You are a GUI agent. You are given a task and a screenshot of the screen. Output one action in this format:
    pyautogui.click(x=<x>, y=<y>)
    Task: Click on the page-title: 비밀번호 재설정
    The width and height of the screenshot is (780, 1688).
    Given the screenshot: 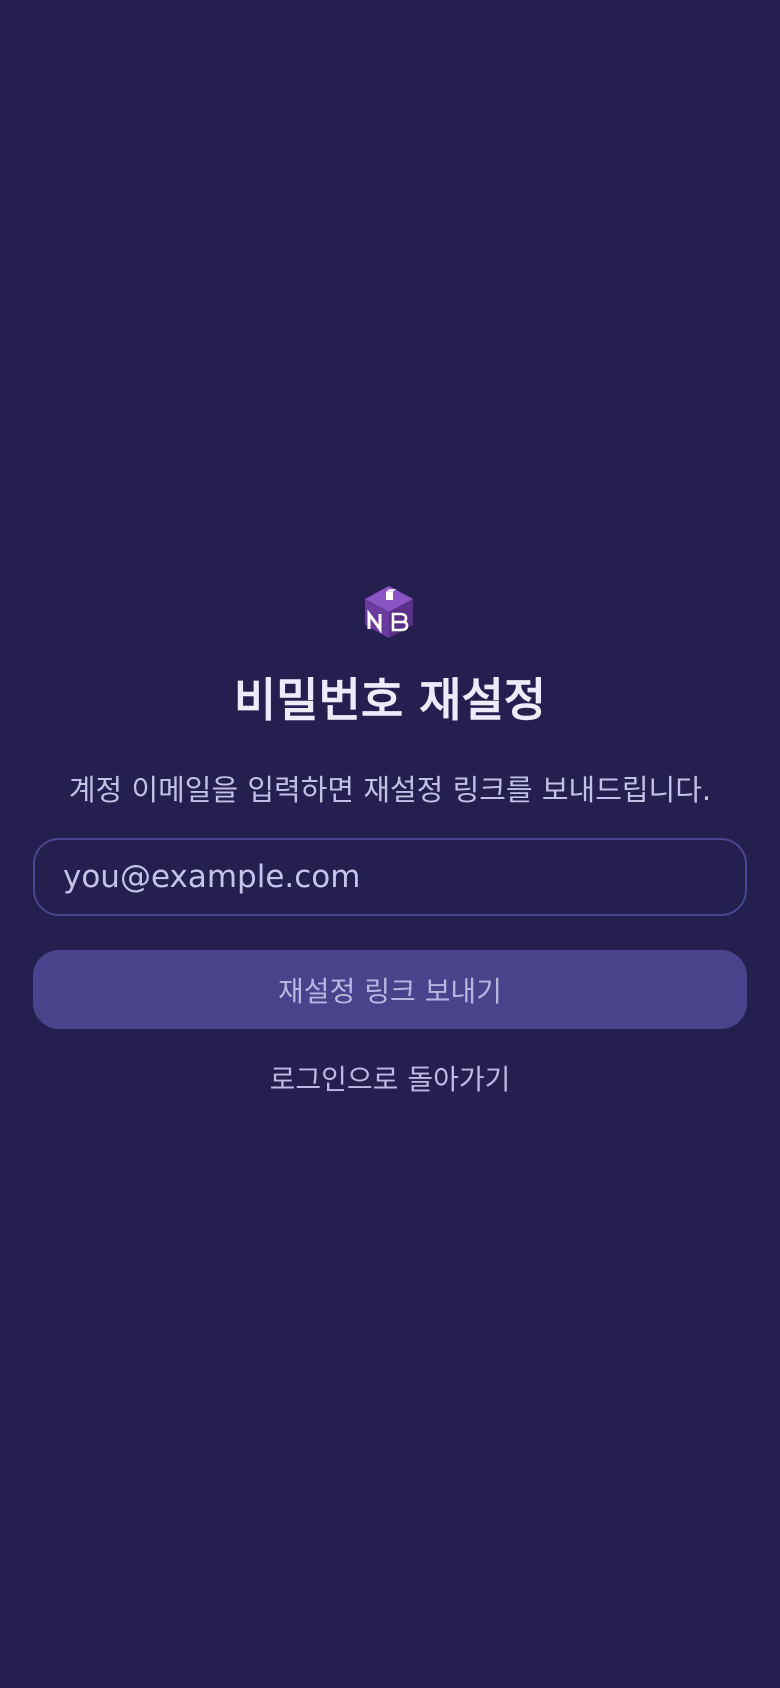 What is the action you would take?
    pyautogui.click(x=390, y=700)
    